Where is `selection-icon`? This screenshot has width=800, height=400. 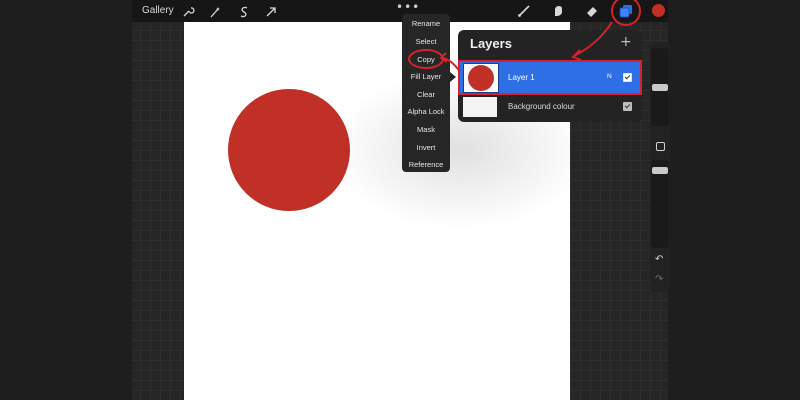 selection-icon is located at coordinates (244, 11).